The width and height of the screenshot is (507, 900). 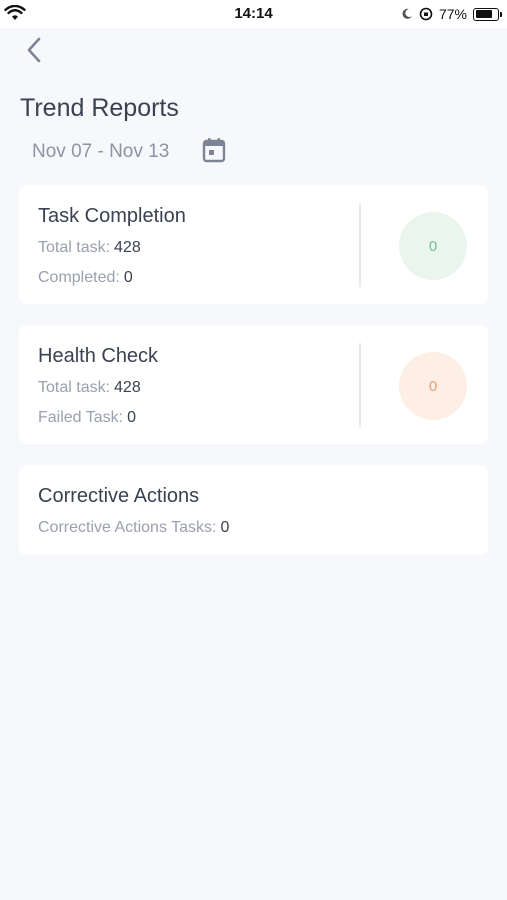 I want to click on calendar-button, so click(x=214, y=150).